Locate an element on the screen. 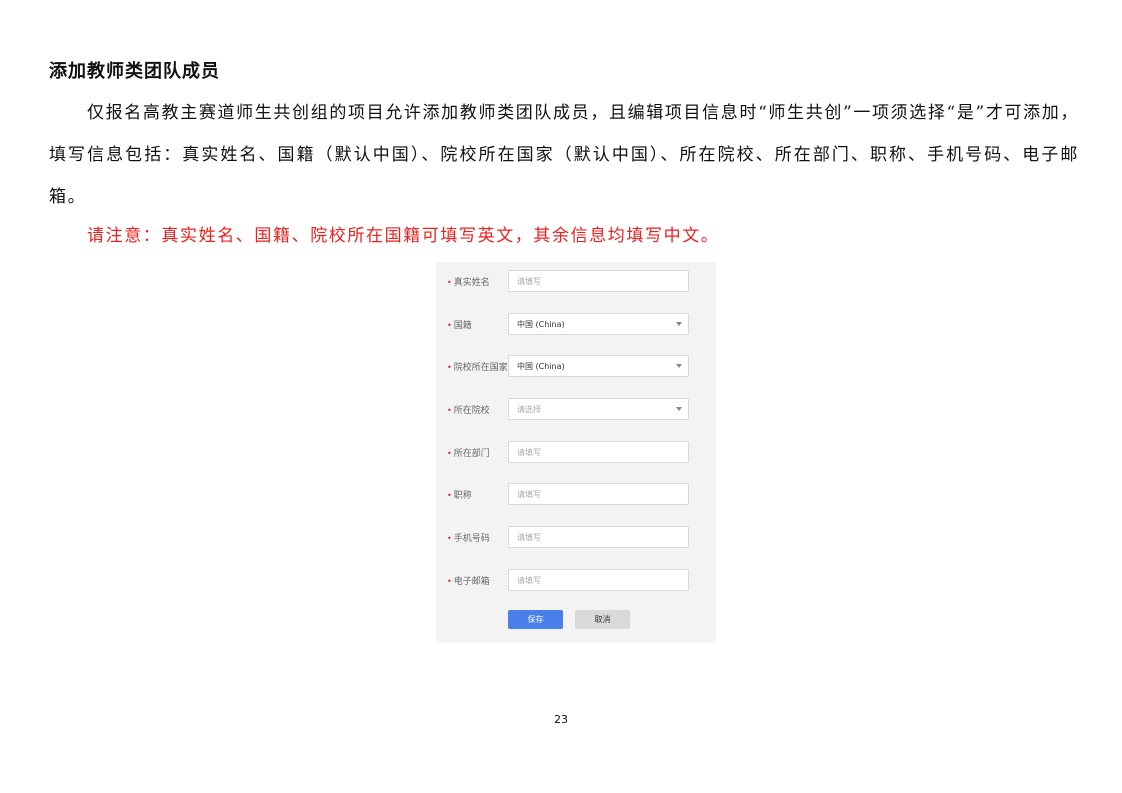  form-row-real-name: • 真实姓名 请填写 is located at coordinates (576, 282).